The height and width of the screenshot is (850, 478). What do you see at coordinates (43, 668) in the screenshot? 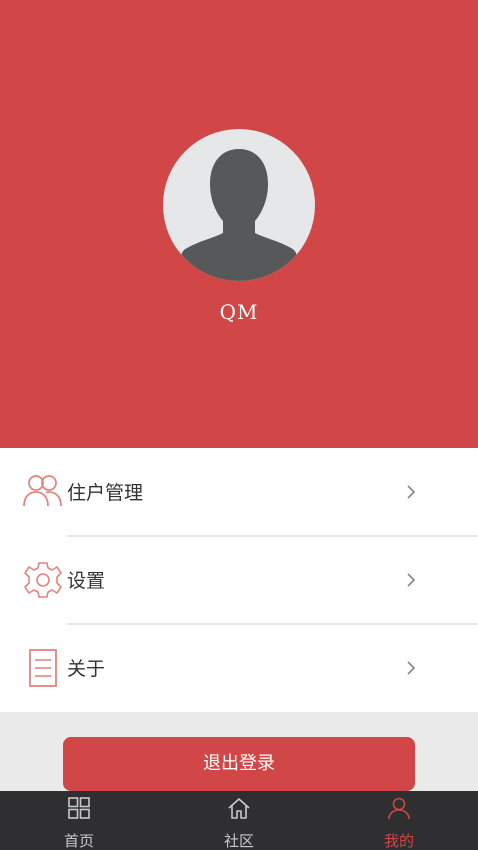
I see `document-icon` at bounding box center [43, 668].